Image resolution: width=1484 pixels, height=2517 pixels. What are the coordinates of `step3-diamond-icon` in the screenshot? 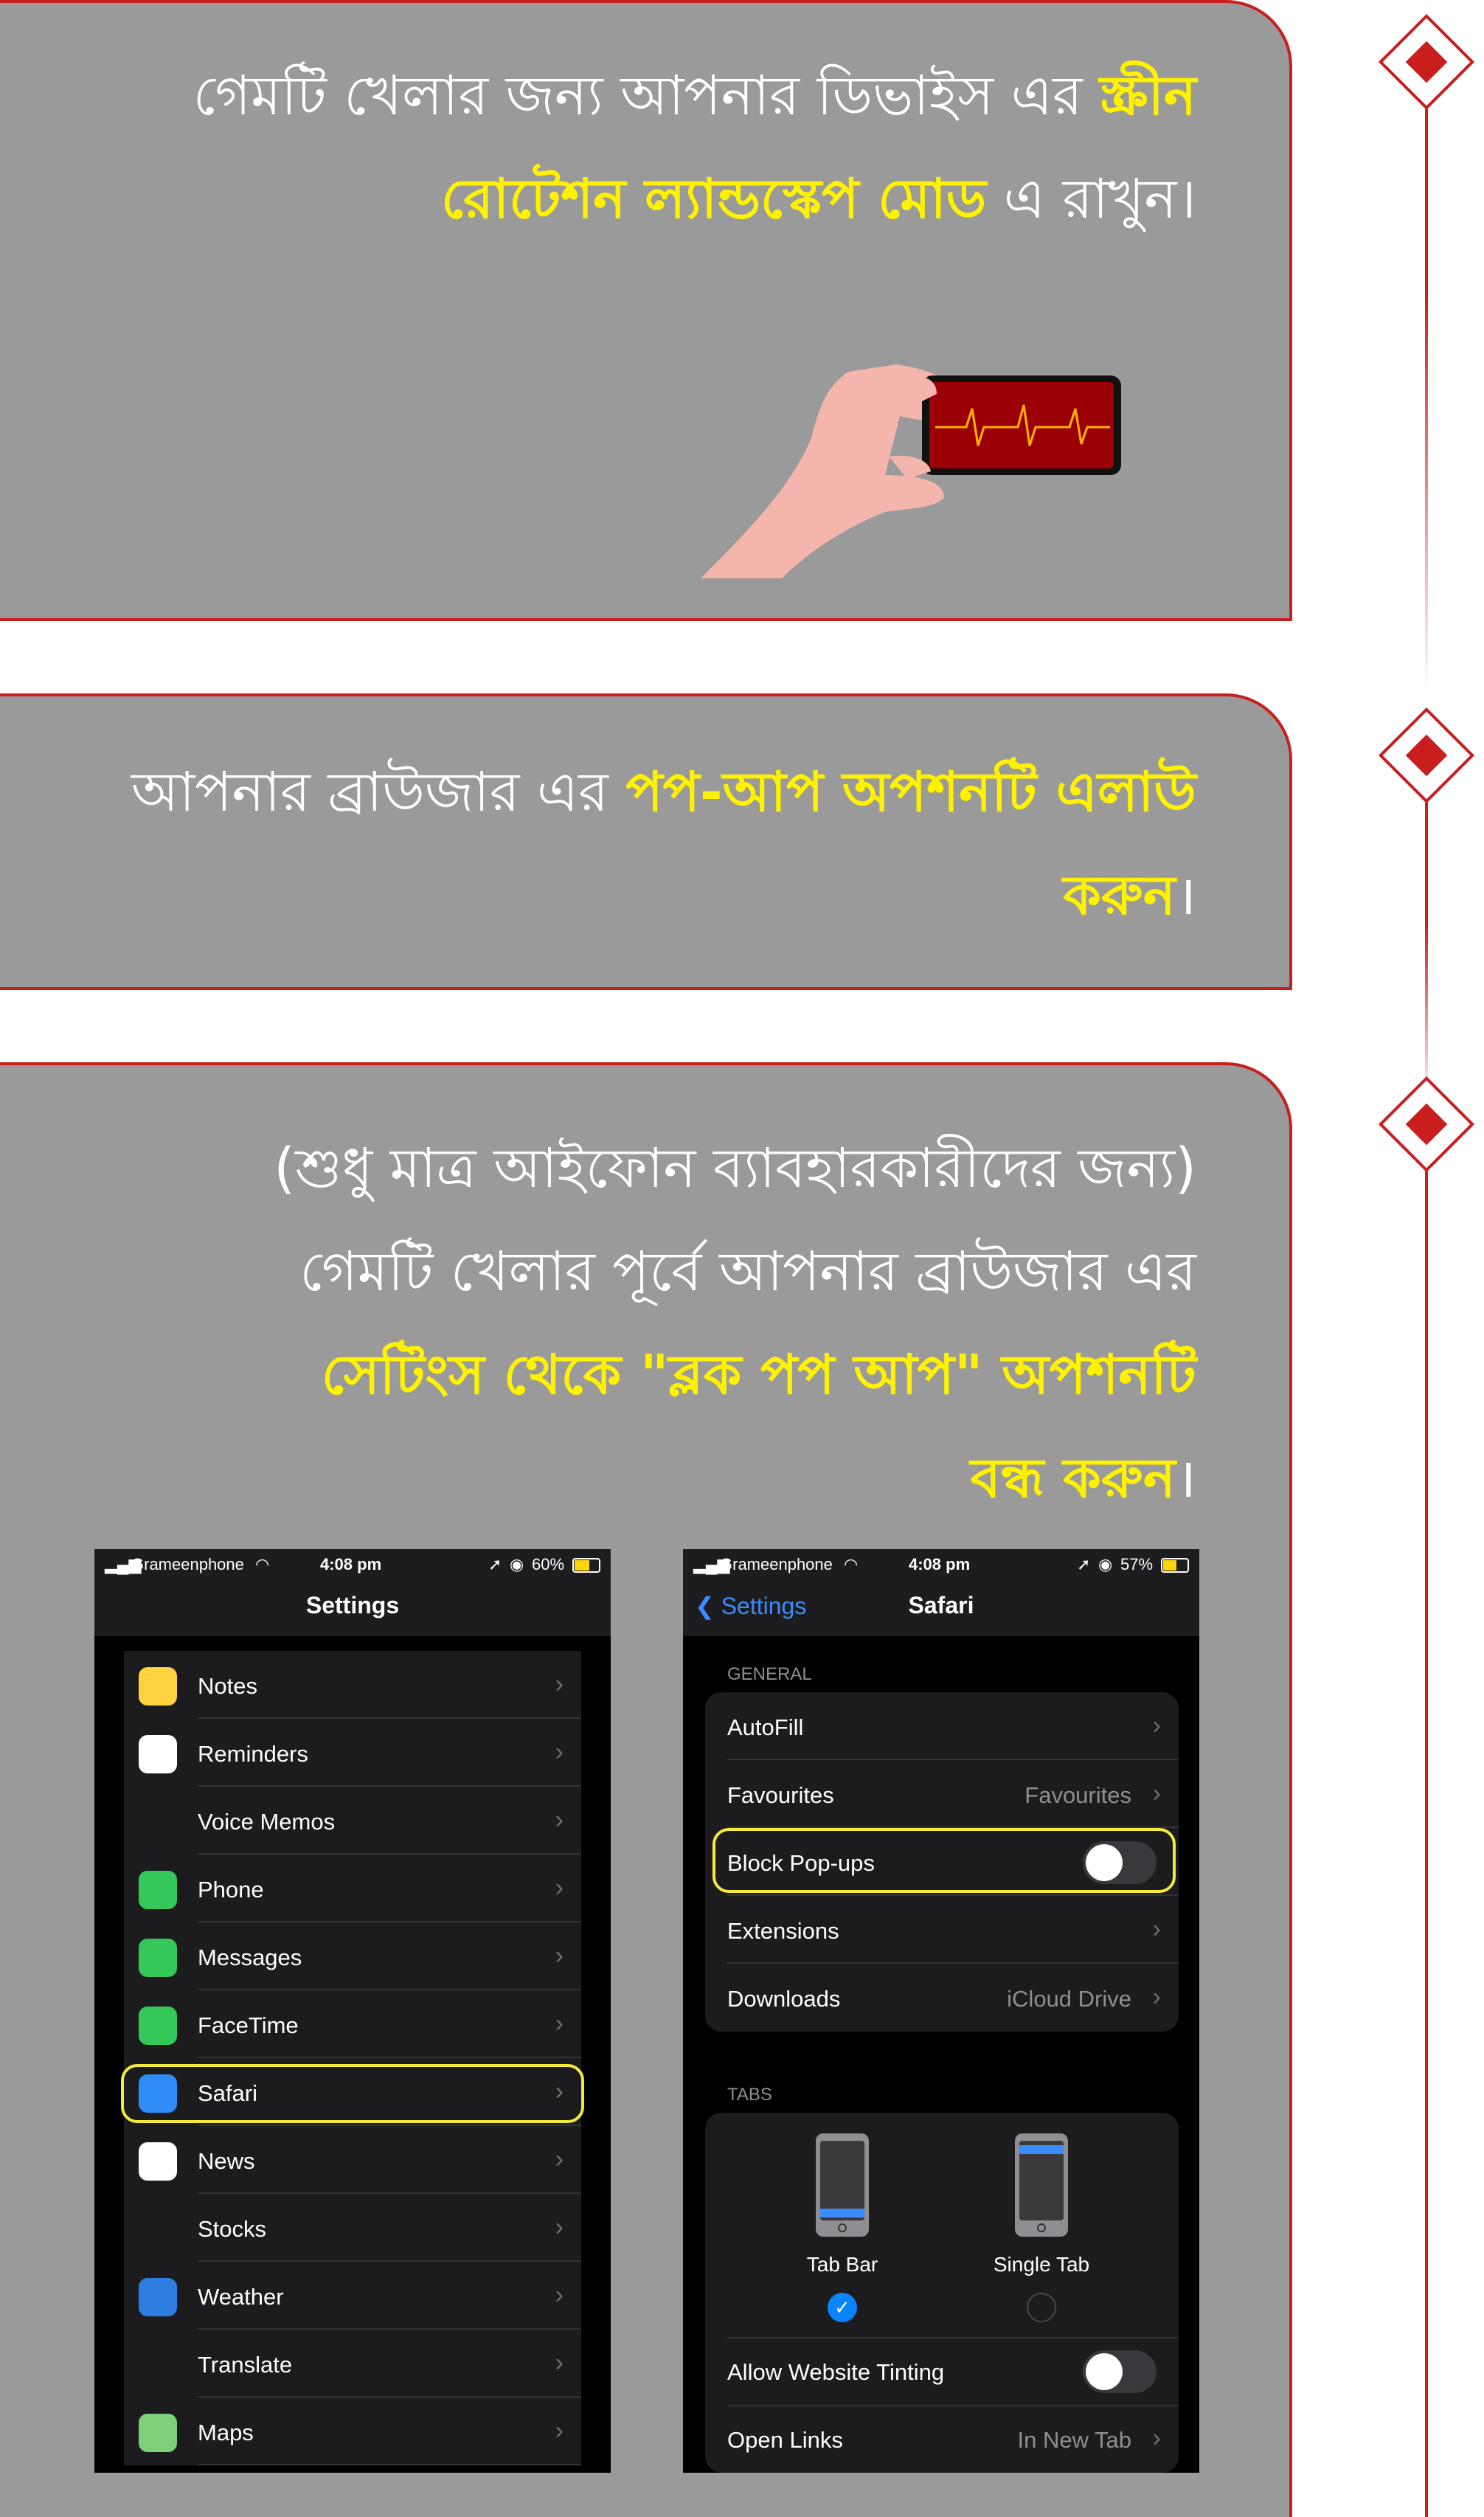 It's located at (1426, 1124).